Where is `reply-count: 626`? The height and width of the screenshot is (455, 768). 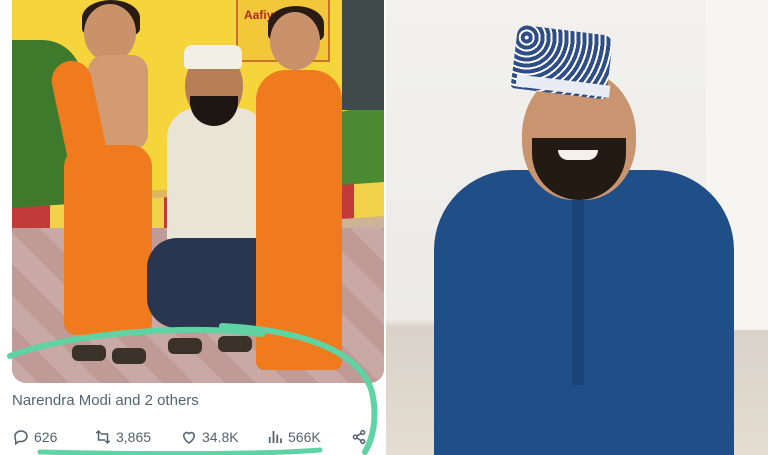 reply-count: 626 is located at coordinates (46, 437).